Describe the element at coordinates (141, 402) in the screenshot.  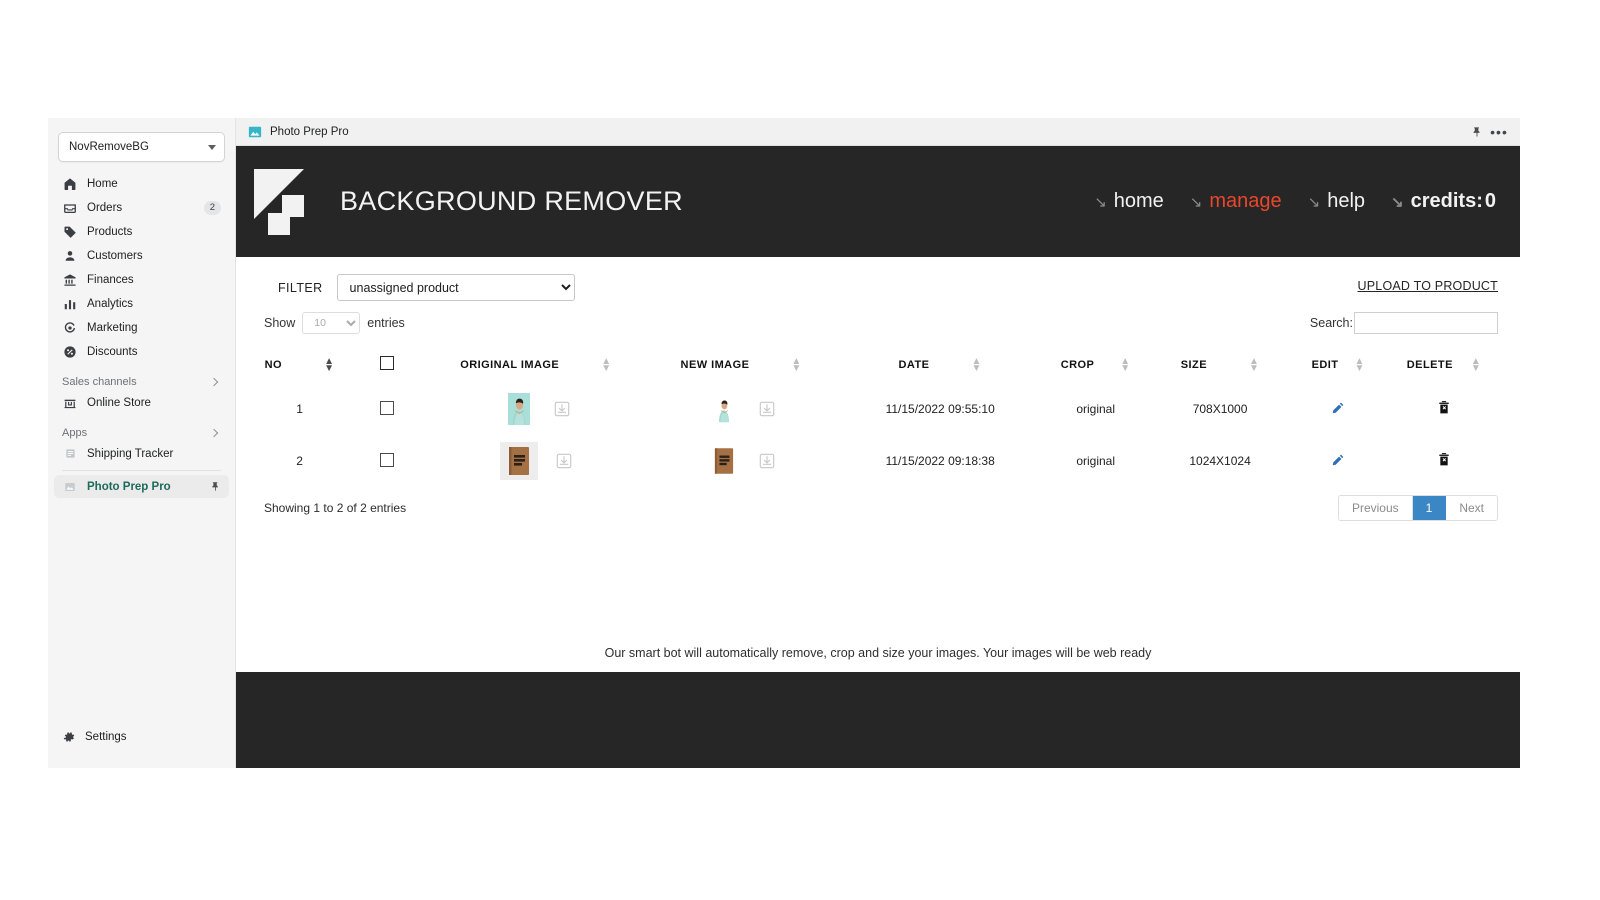
I see `sidebar-item-online-store: Online Store` at that location.